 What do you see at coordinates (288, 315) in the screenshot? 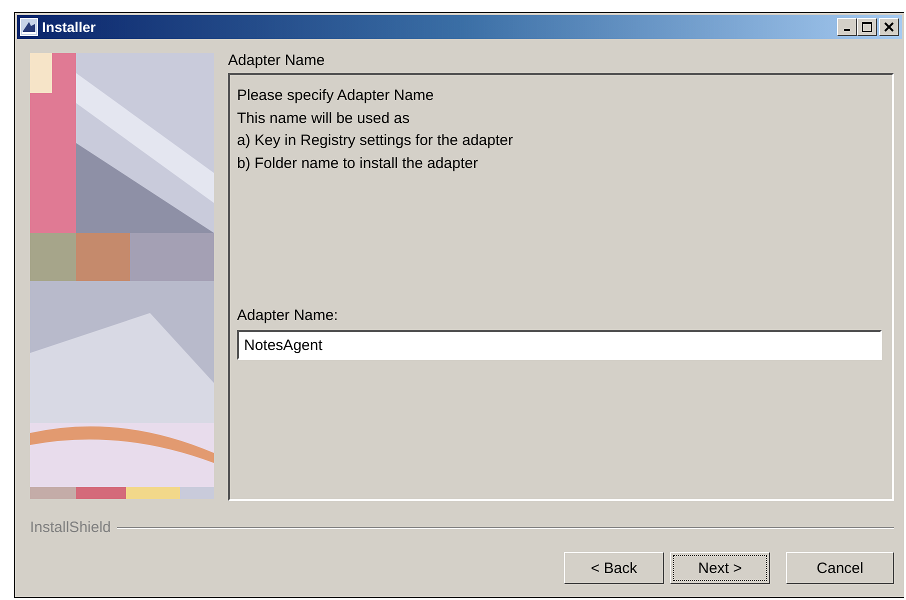
I see `field-label: Adapter Name:` at bounding box center [288, 315].